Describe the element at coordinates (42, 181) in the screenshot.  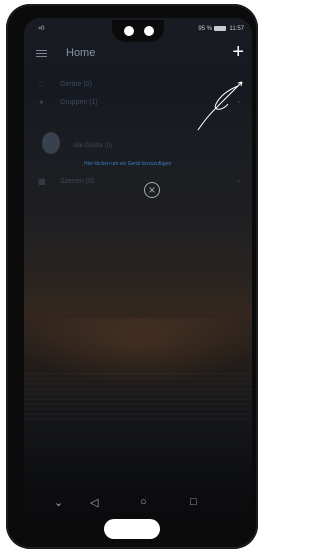
I see `scenes-icon: ▦` at that location.